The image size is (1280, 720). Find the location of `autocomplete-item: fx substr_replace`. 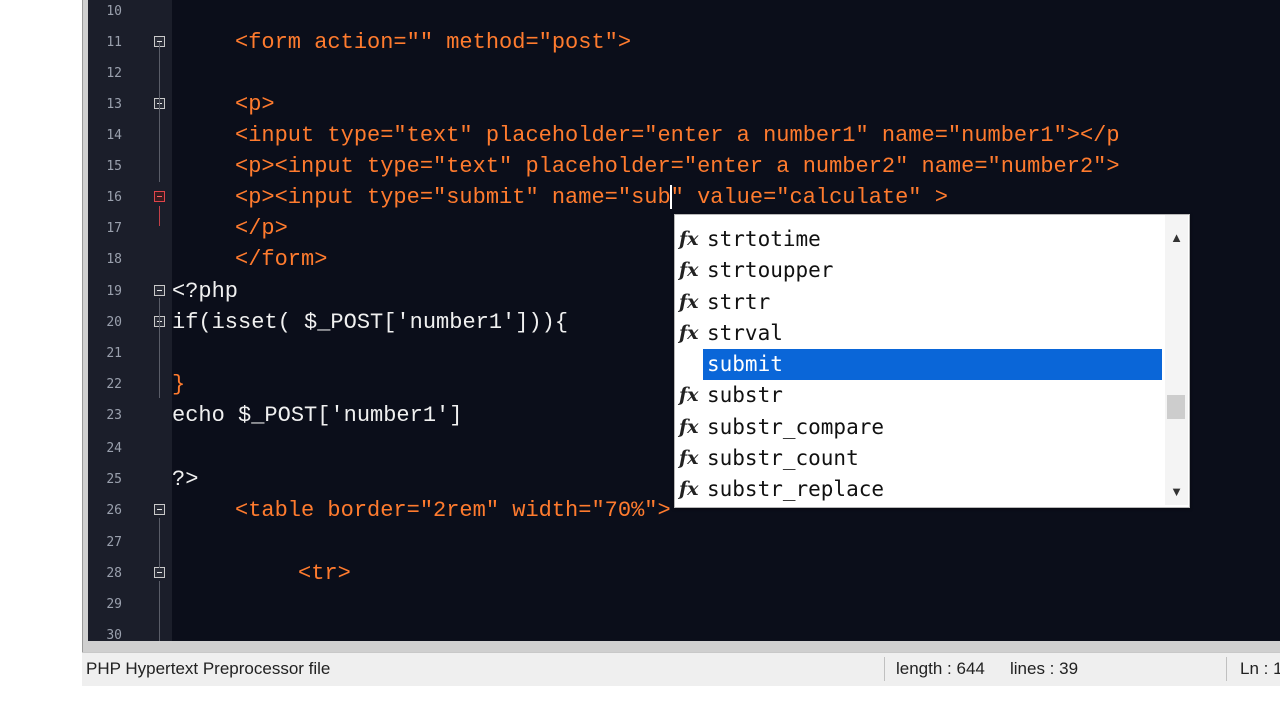

autocomplete-item: fx substr_replace is located at coordinates (920, 489).